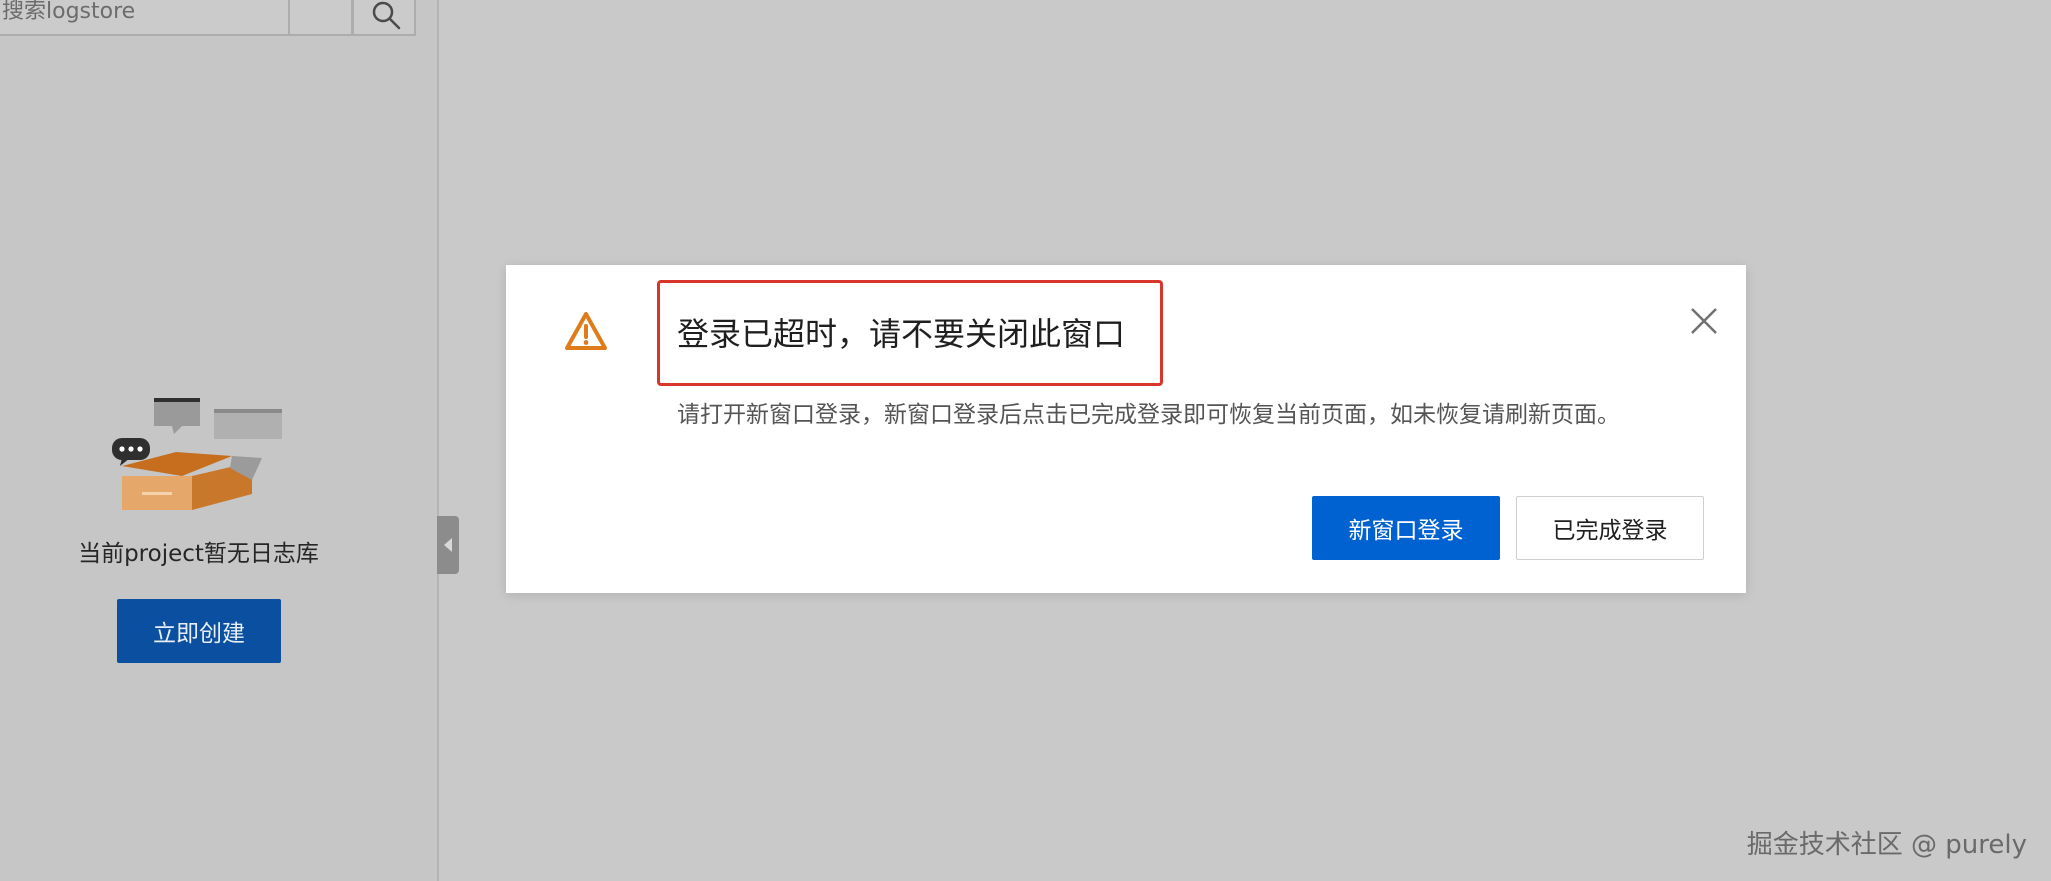 The image size is (2051, 881). I want to click on close-icon, so click(1704, 321).